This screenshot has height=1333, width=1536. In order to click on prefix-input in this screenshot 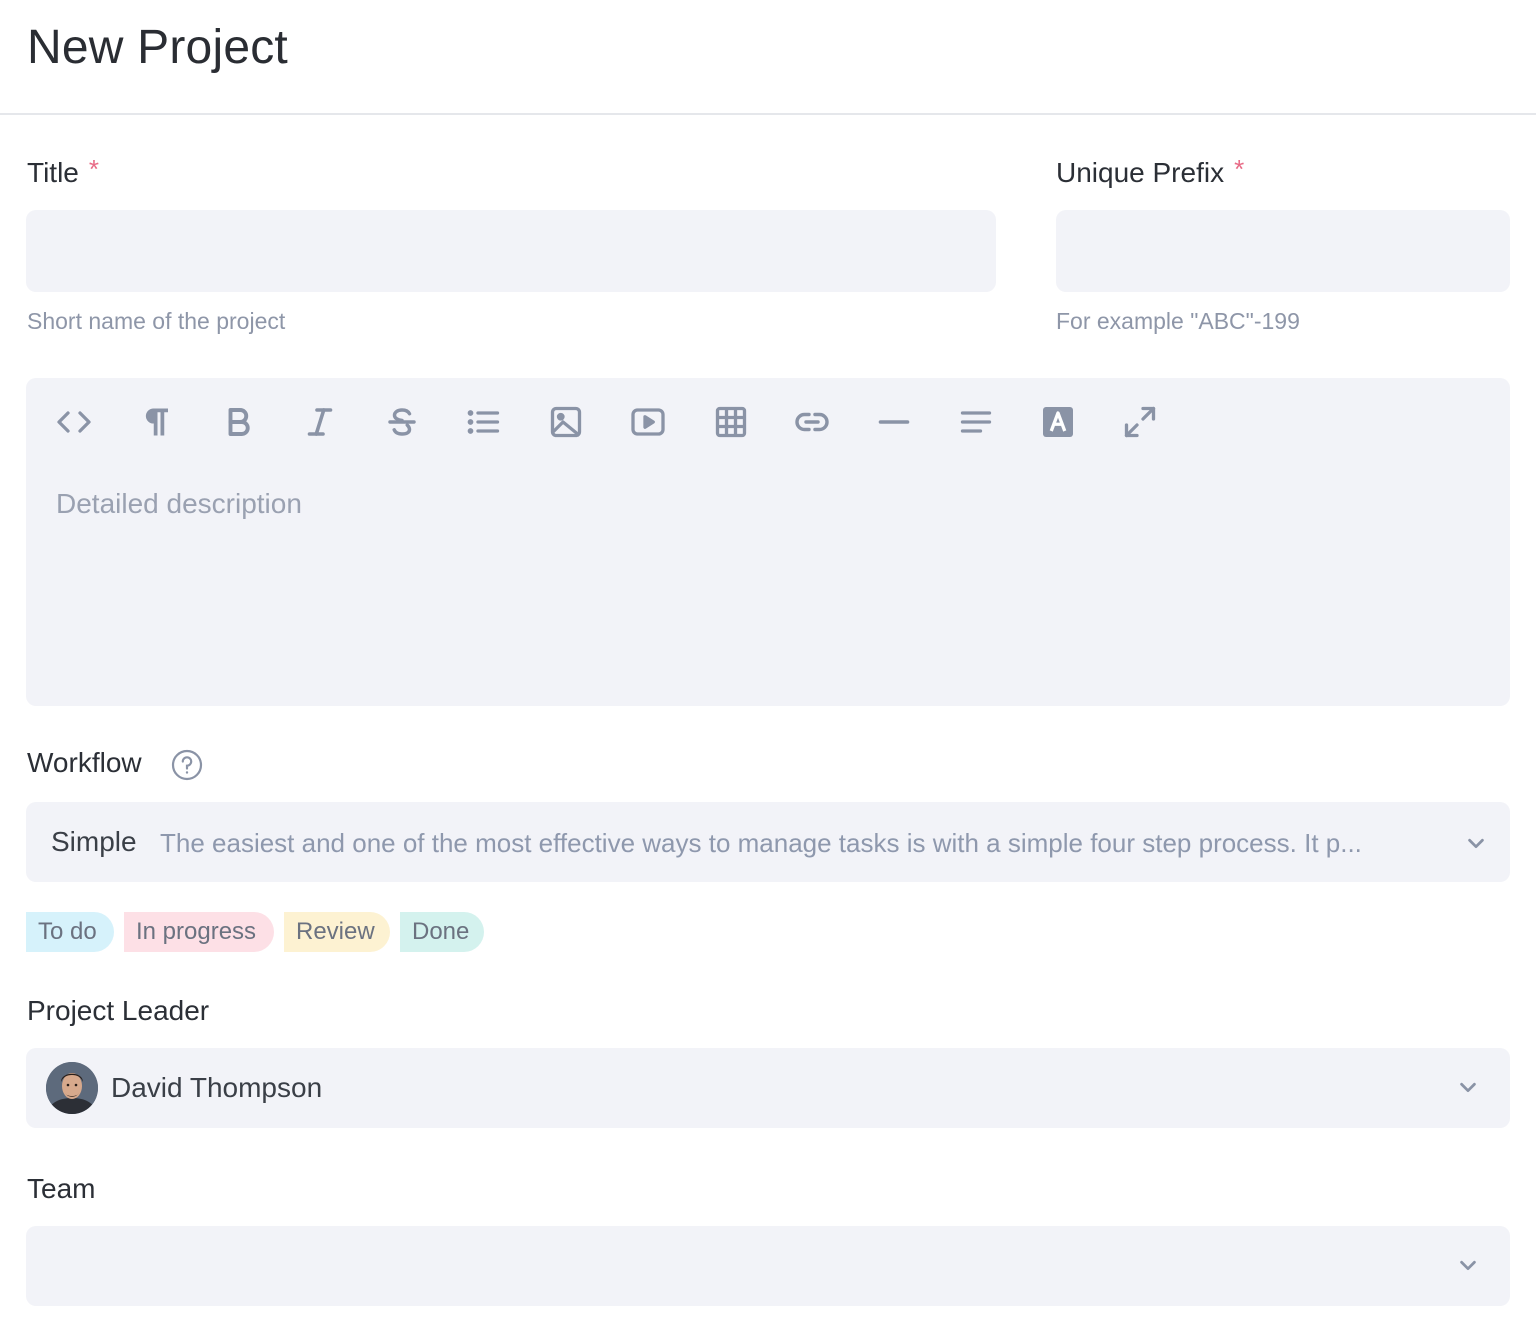, I will do `click(1283, 251)`.